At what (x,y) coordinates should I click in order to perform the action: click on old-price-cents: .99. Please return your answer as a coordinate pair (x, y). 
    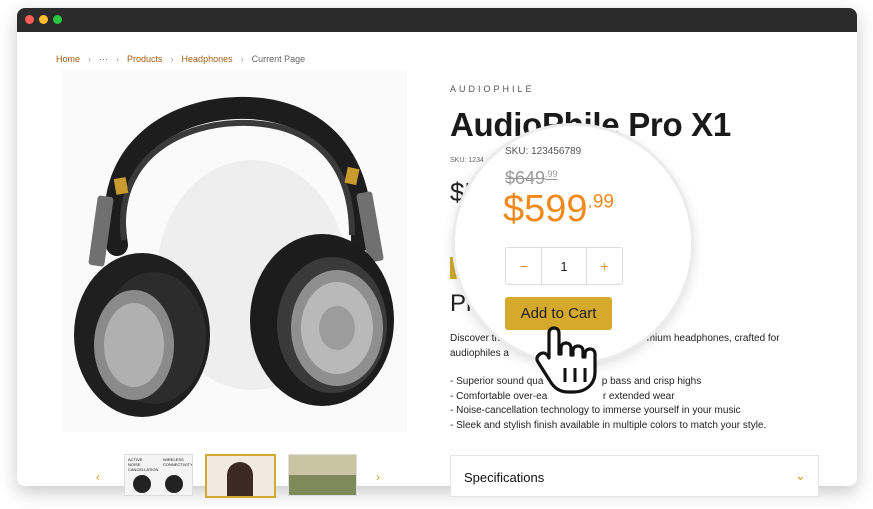
    Looking at the image, I should click on (551, 174).